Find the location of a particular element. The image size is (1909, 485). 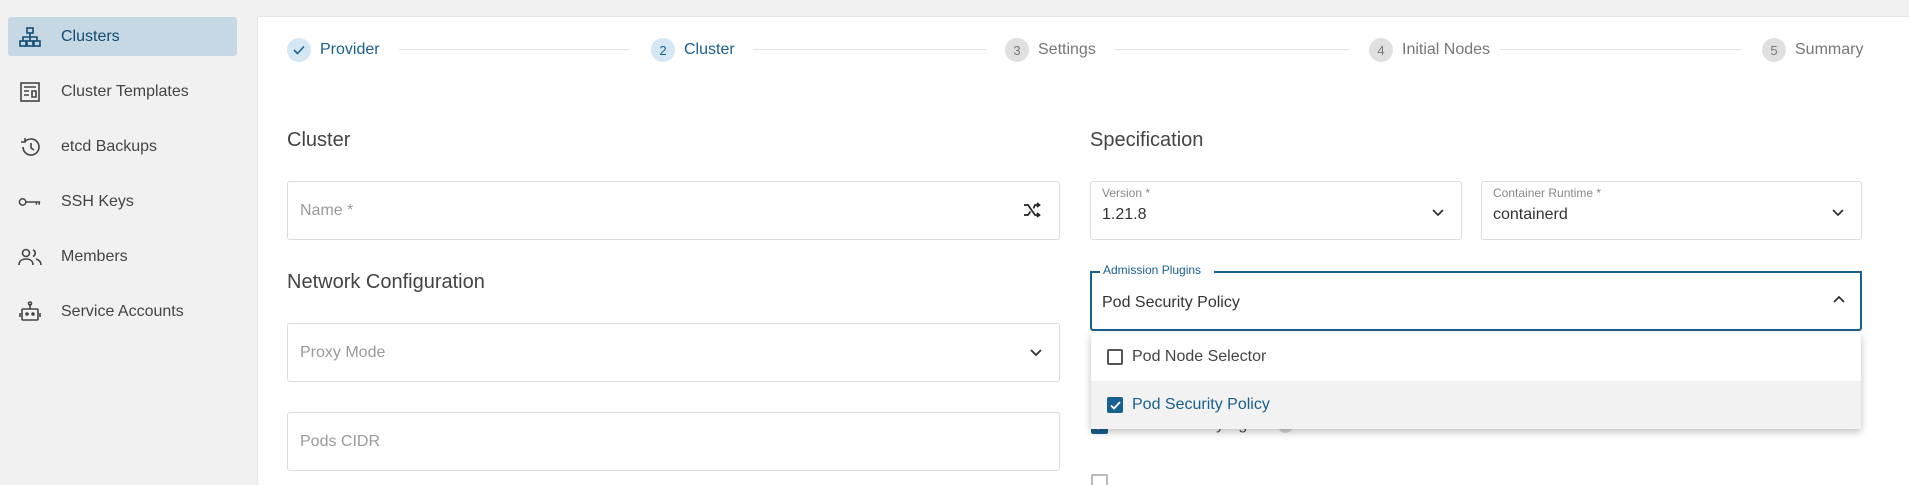

step-label: Initial Nodes is located at coordinates (1446, 49).